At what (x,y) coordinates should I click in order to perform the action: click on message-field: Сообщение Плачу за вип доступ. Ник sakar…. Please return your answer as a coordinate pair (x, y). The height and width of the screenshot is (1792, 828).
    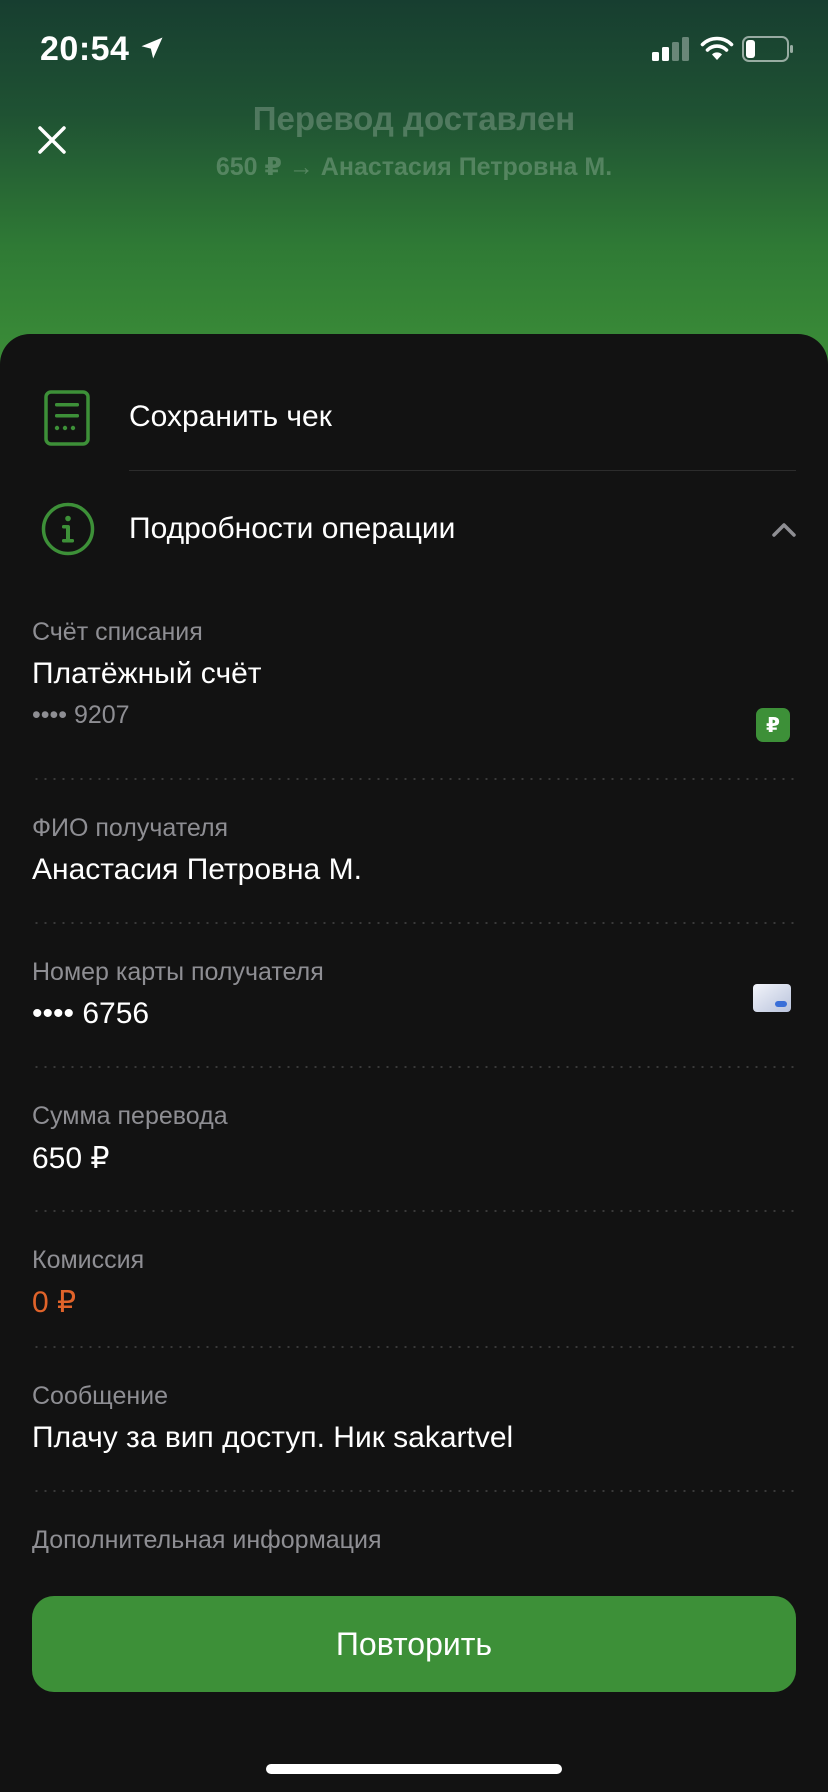
    Looking at the image, I should click on (414, 1418).